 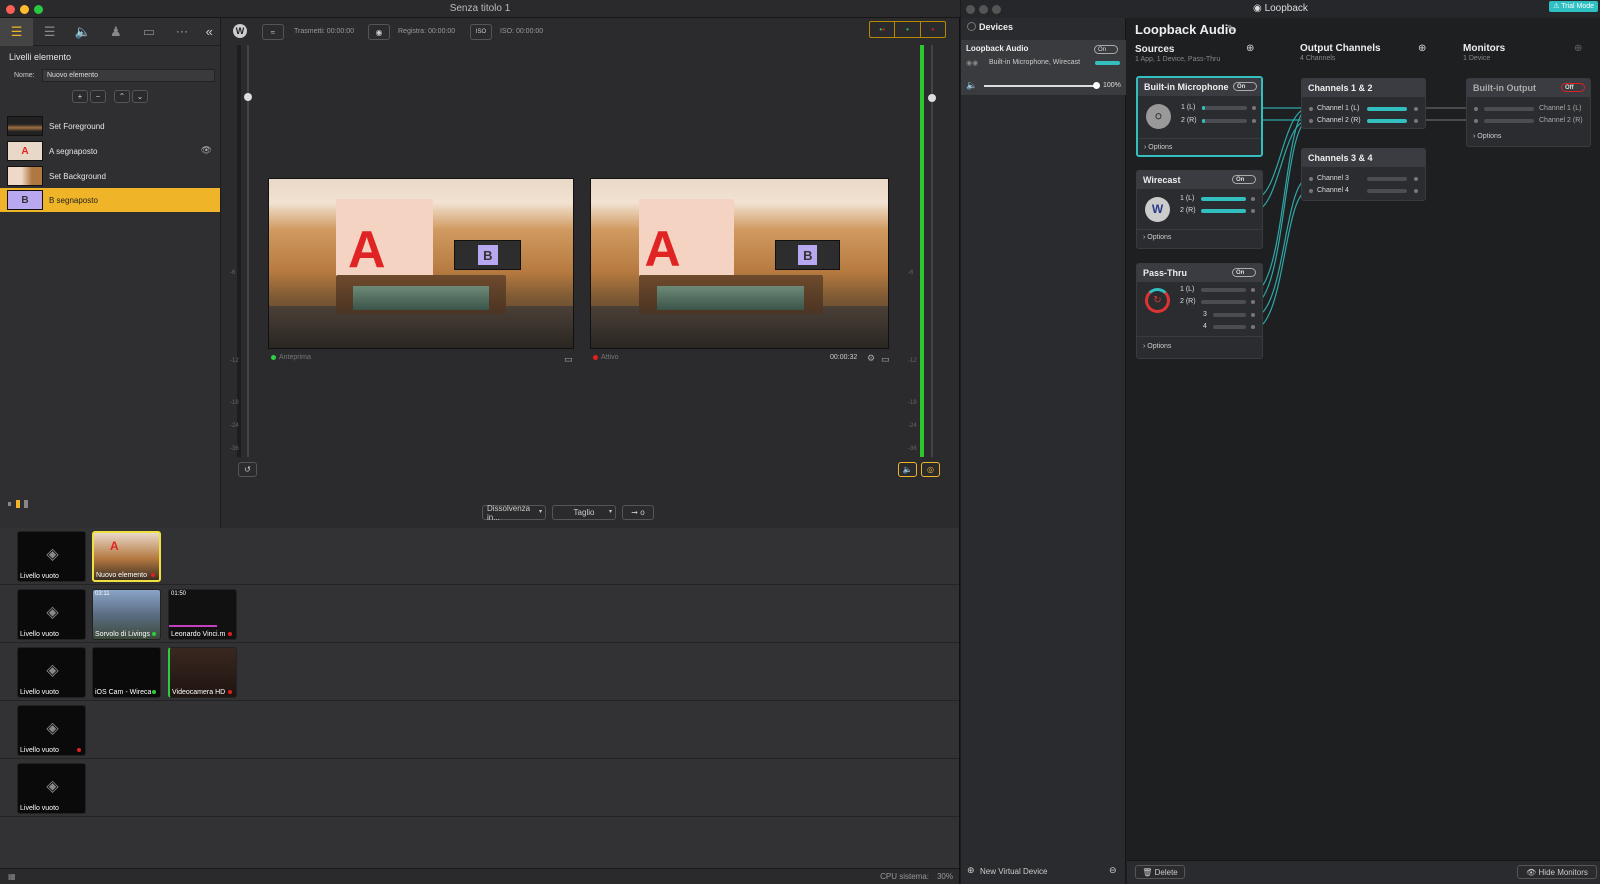 What do you see at coordinates (98, 96) in the screenshot?
I see `remove-layer-button: −` at bounding box center [98, 96].